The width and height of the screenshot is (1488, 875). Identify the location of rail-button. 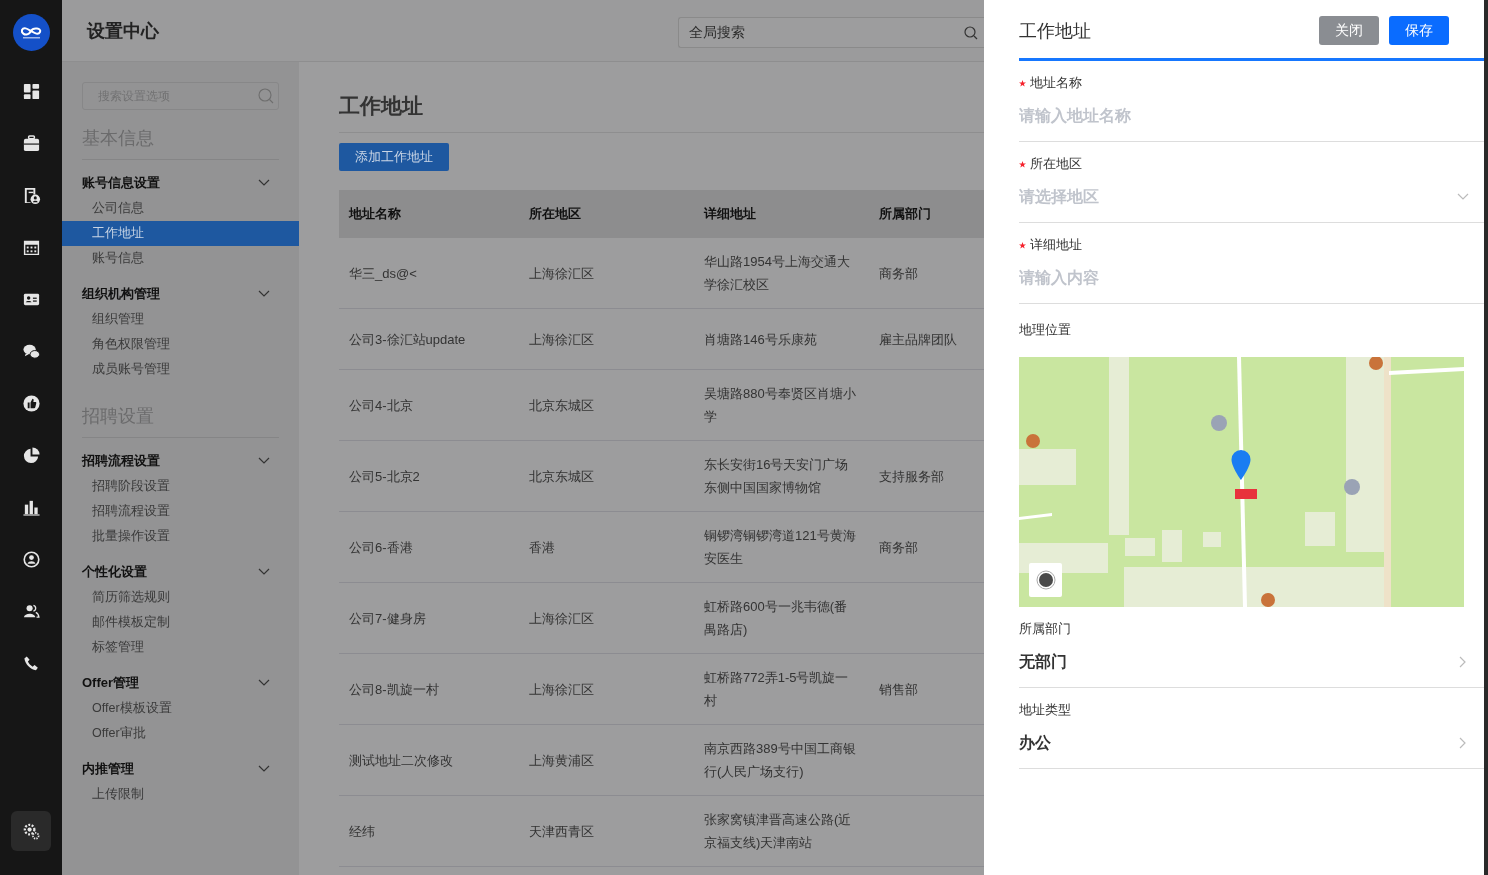
(31, 831).